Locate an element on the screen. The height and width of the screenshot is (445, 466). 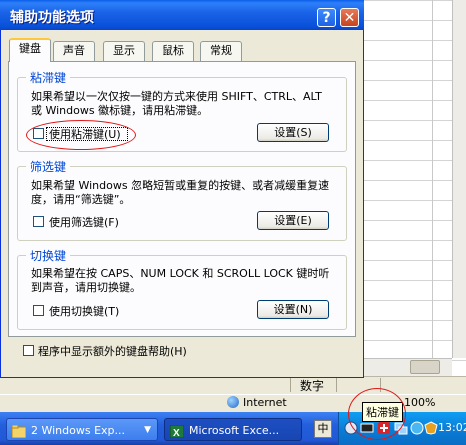
tab-sound: 声音 is located at coordinates (74, 51).